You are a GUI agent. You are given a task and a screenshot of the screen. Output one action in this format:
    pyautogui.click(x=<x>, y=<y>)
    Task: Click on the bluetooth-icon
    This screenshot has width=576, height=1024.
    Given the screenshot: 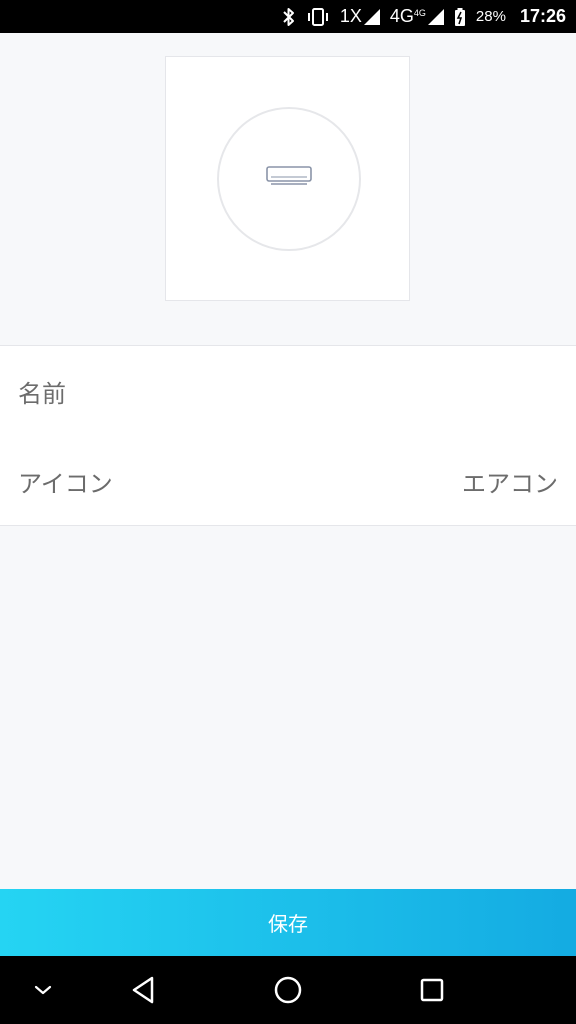 What is the action you would take?
    pyautogui.click(x=289, y=17)
    